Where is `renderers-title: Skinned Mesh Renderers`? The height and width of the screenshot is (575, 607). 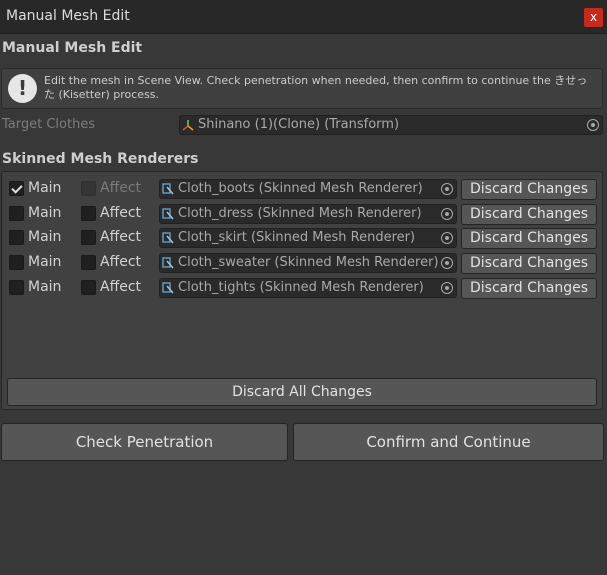
renderers-title: Skinned Mesh Renderers is located at coordinates (100, 159).